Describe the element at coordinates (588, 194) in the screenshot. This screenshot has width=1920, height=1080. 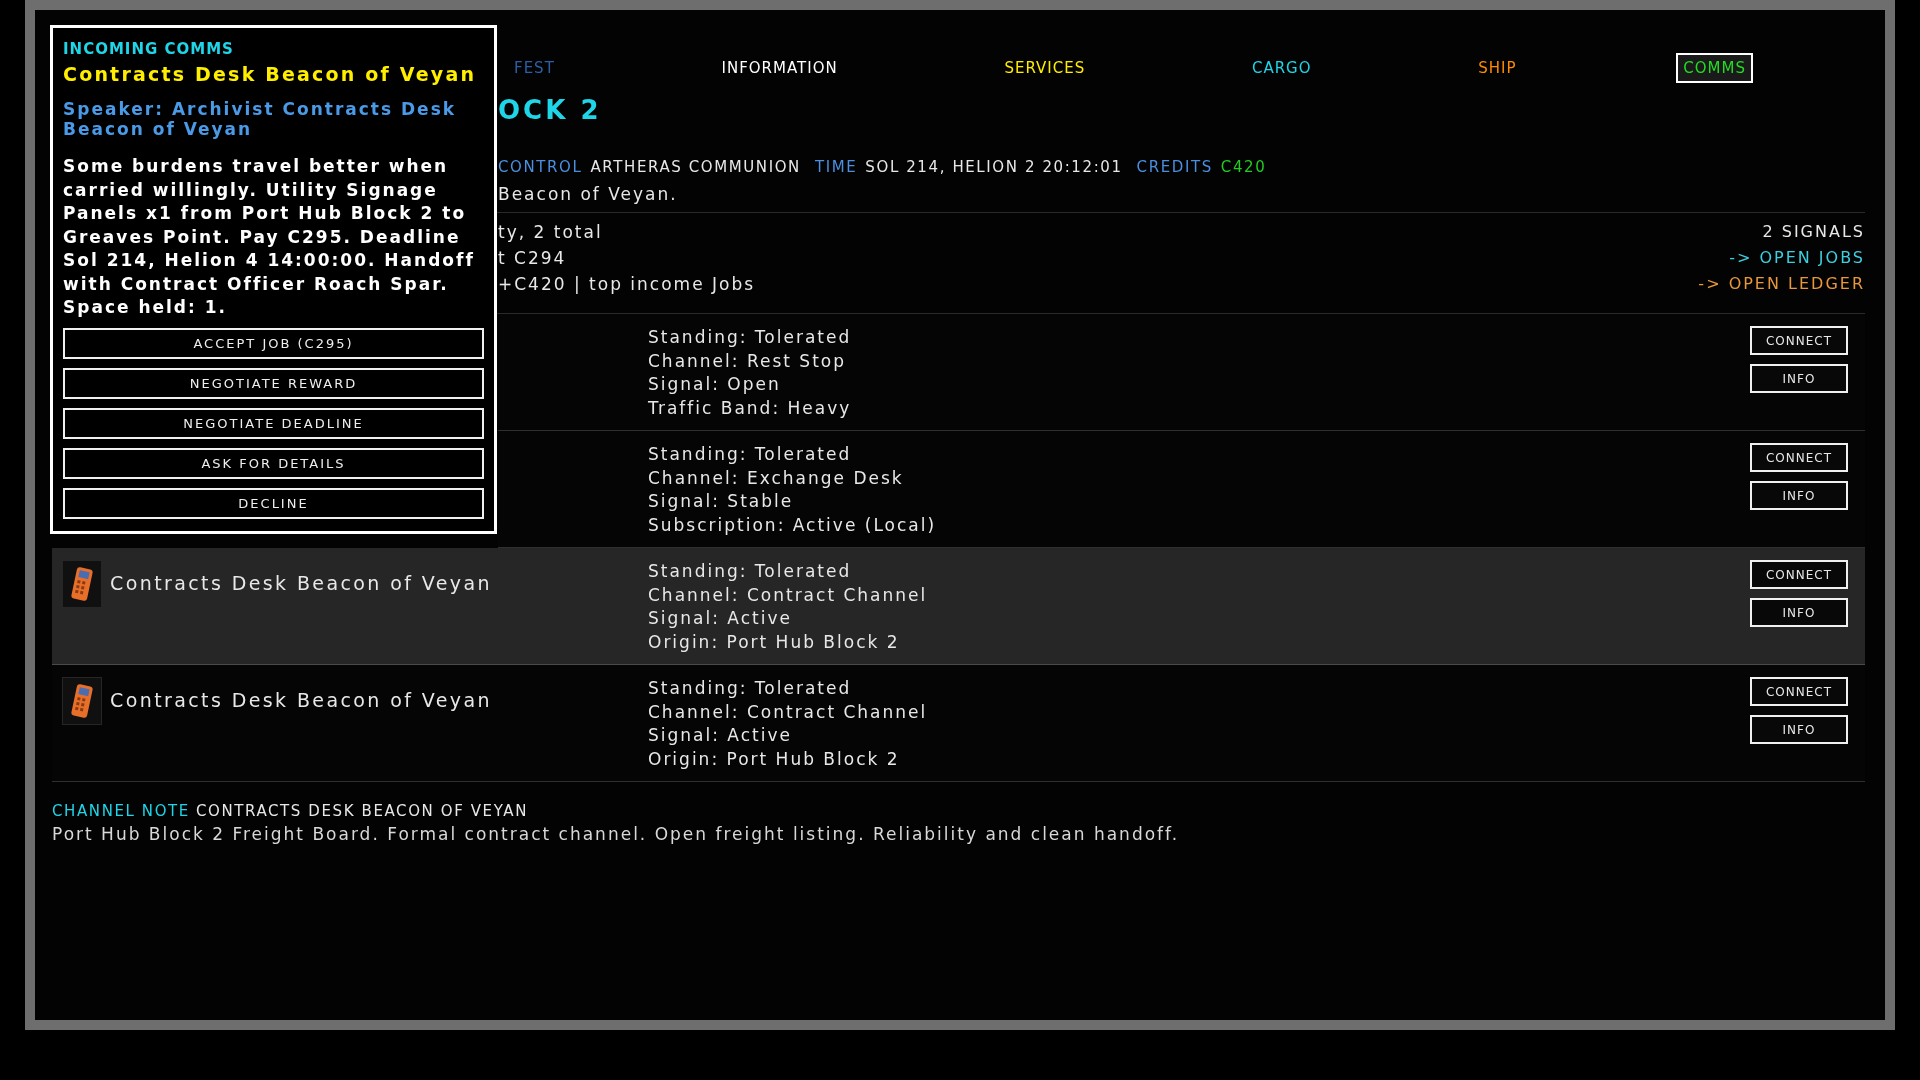
I see `subtitle-text: Beacon of Veyan.` at that location.